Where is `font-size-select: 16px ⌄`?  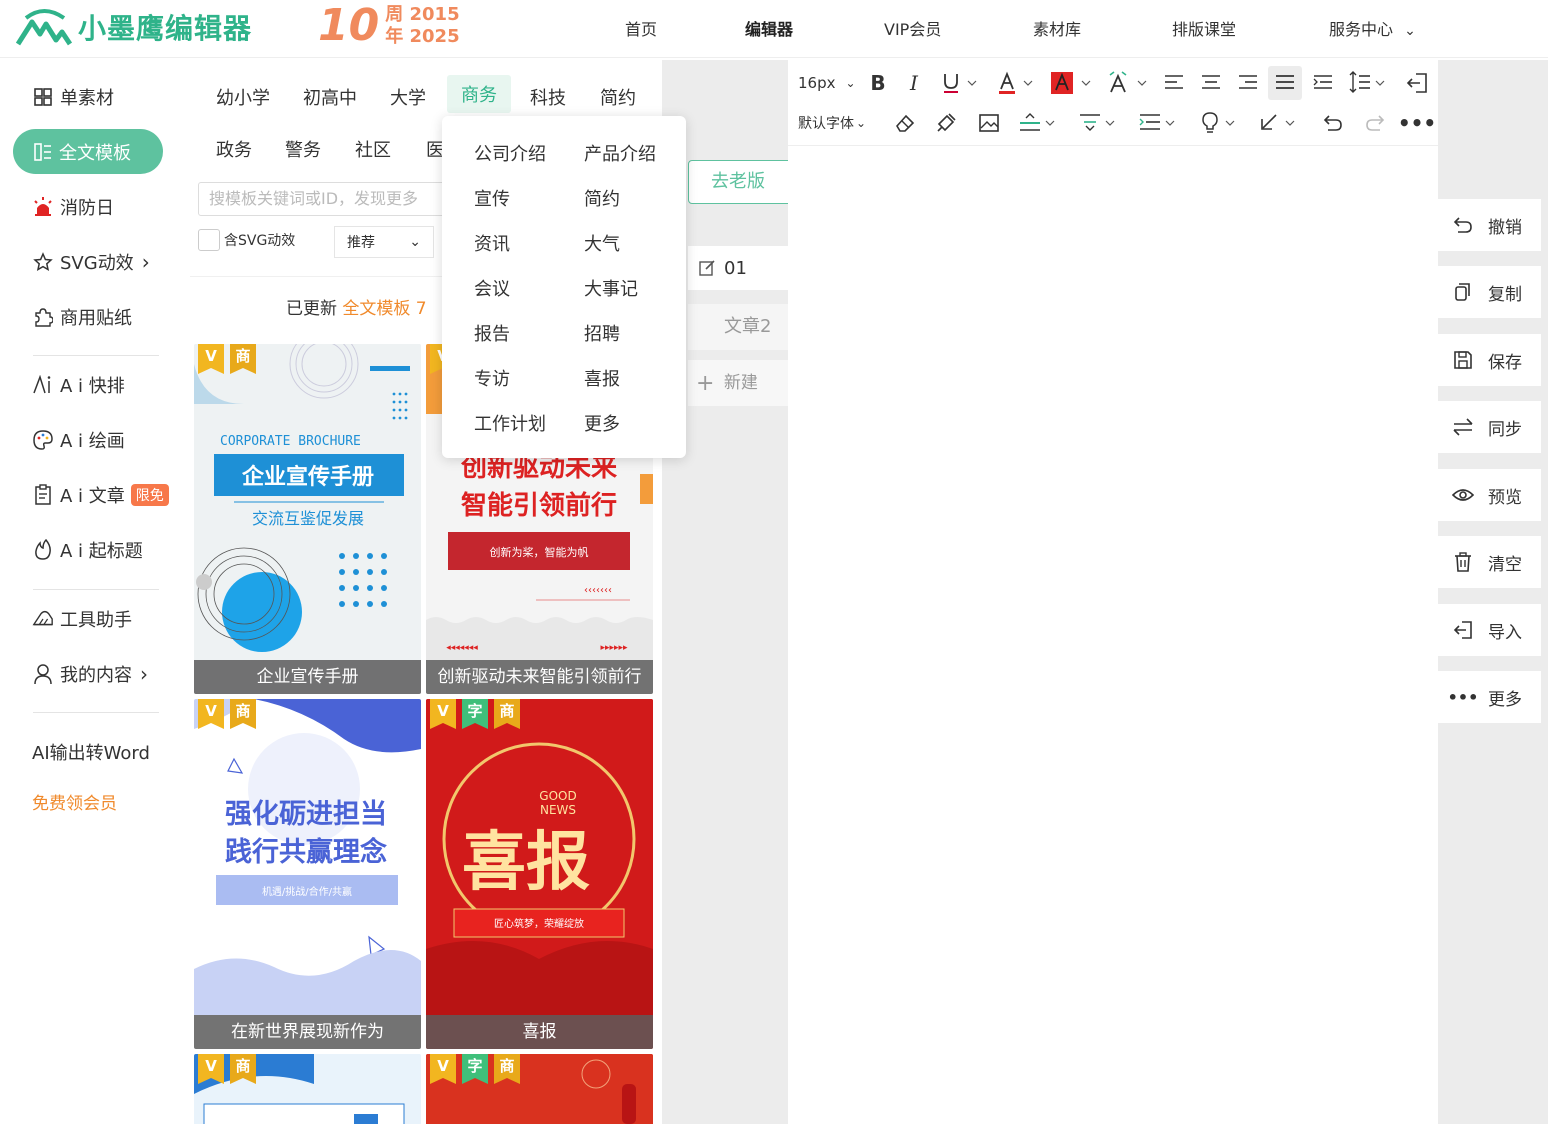 font-size-select: 16px ⌄ is located at coordinates (827, 83).